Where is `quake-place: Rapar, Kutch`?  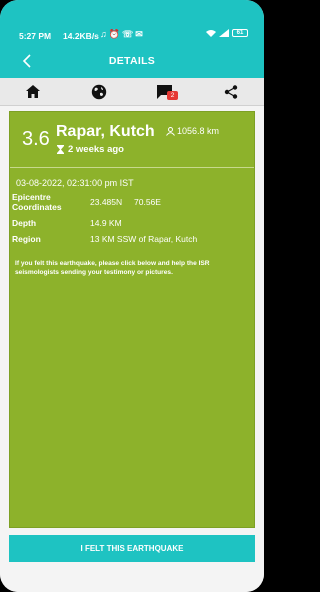
quake-place: Rapar, Kutch is located at coordinates (105, 131).